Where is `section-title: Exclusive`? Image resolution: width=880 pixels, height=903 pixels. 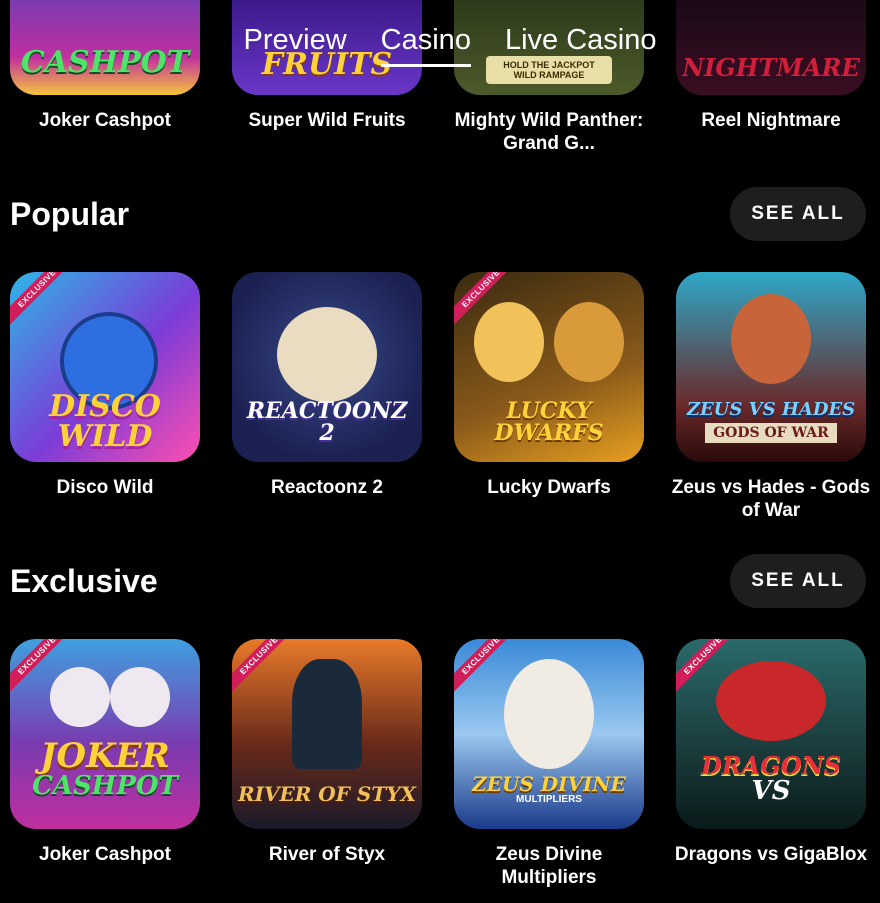
section-title: Exclusive is located at coordinates (84, 580).